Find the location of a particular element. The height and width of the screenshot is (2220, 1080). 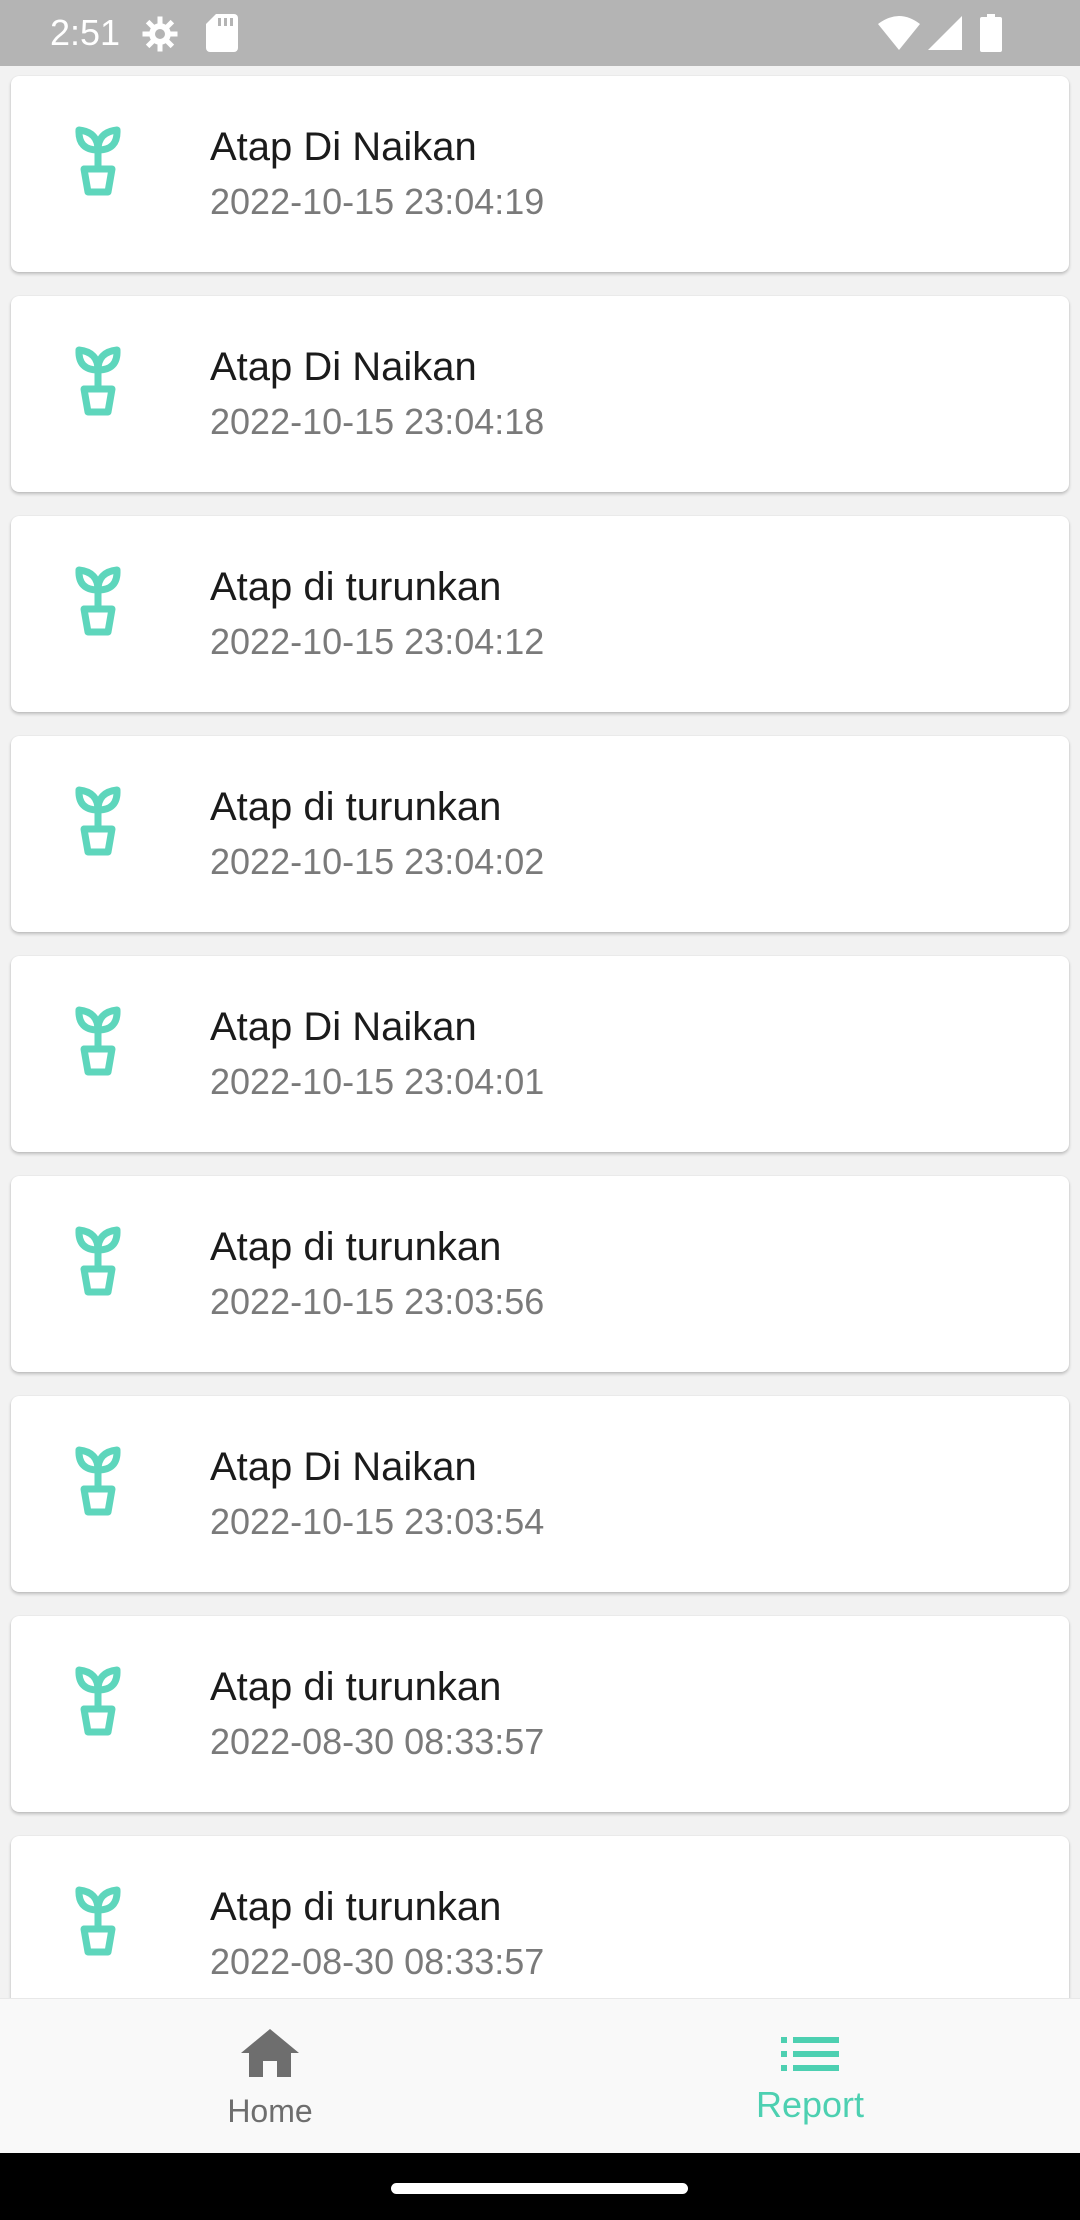

item-timestamp: 2022-10-15 23:03:56 is located at coordinates (377, 1301).